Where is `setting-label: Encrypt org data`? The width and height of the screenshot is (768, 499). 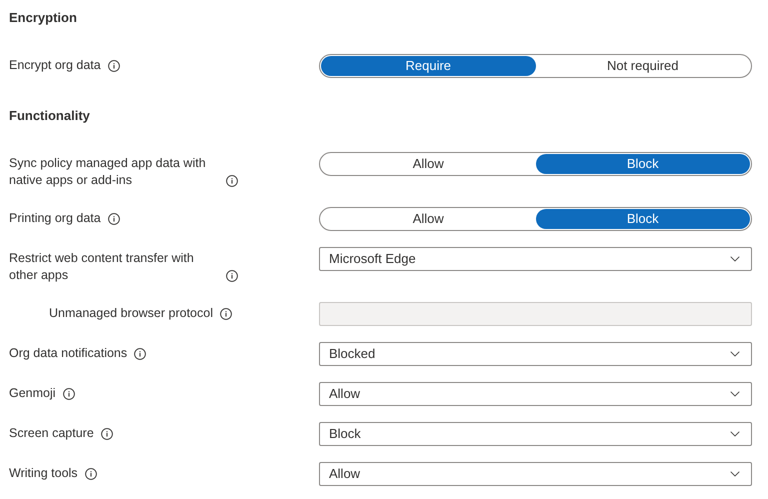 setting-label: Encrypt org data is located at coordinates (55, 65).